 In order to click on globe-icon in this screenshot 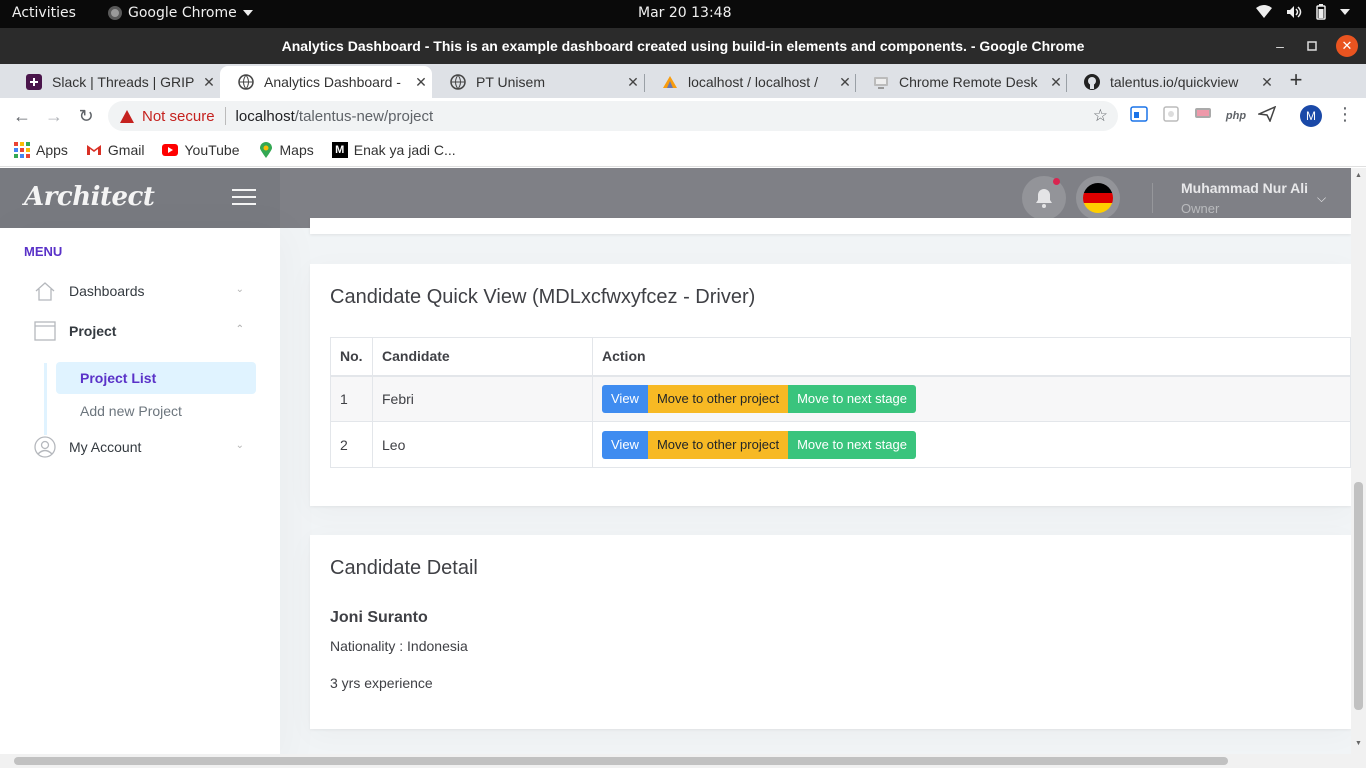, I will do `click(246, 82)`.